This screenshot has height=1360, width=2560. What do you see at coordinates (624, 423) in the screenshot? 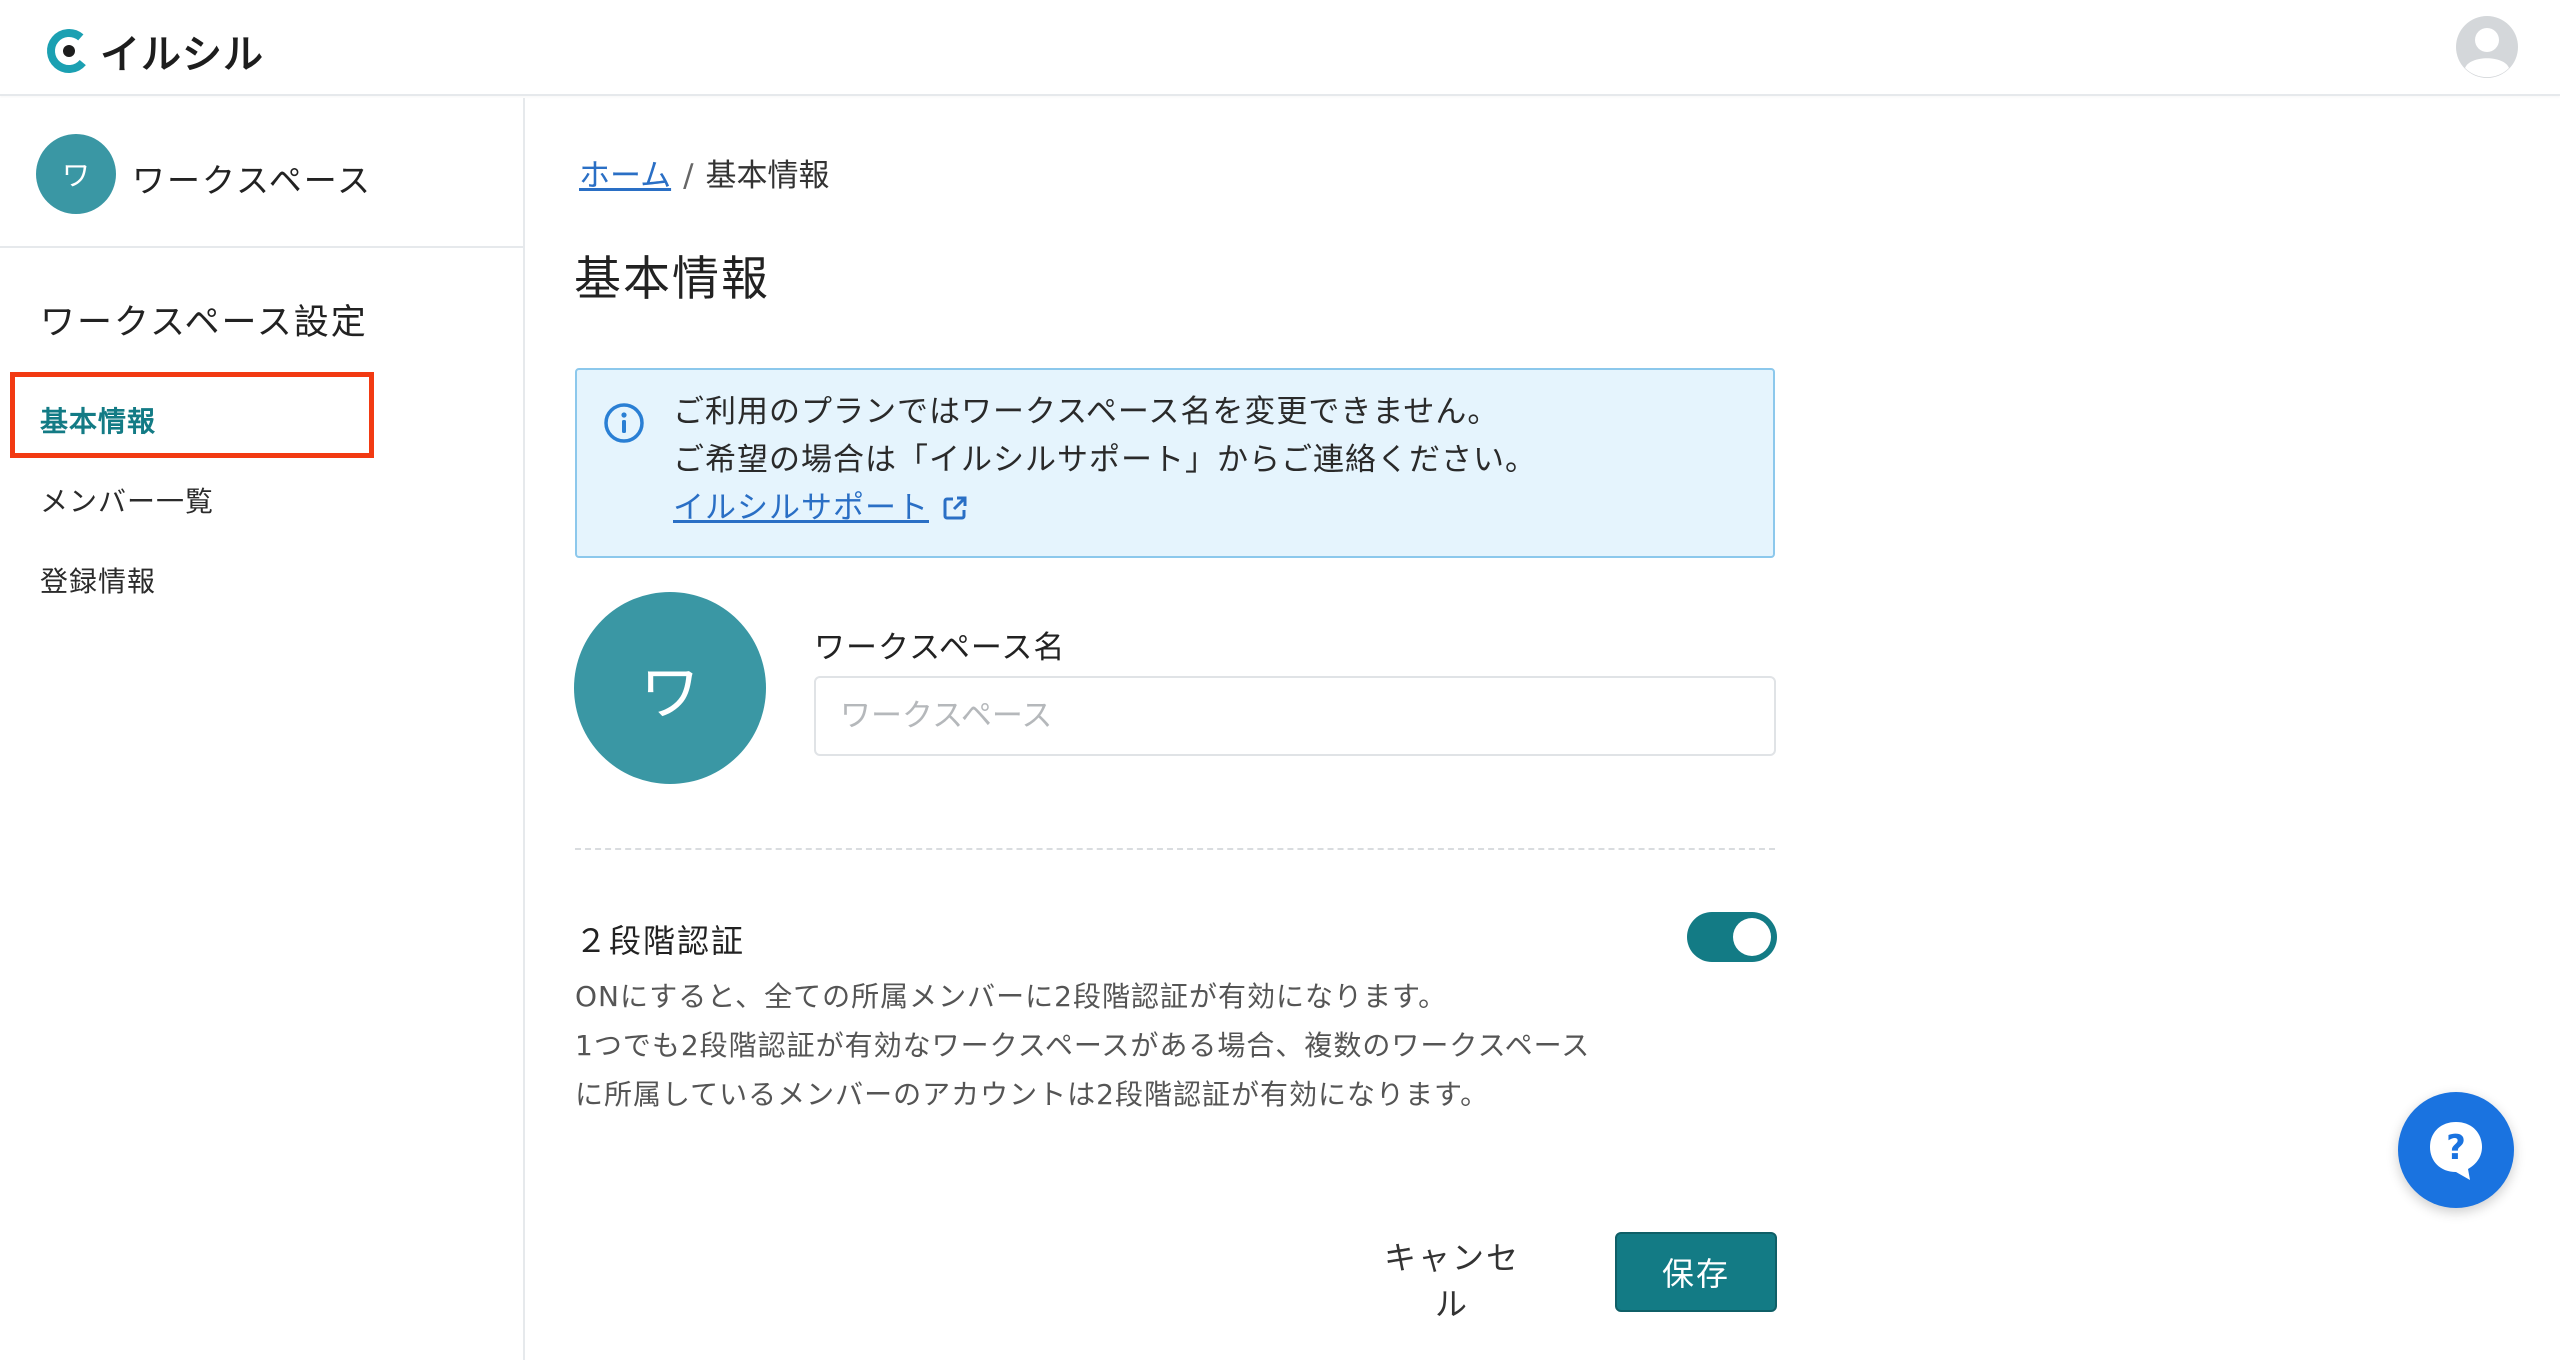
I see `info-icon` at bounding box center [624, 423].